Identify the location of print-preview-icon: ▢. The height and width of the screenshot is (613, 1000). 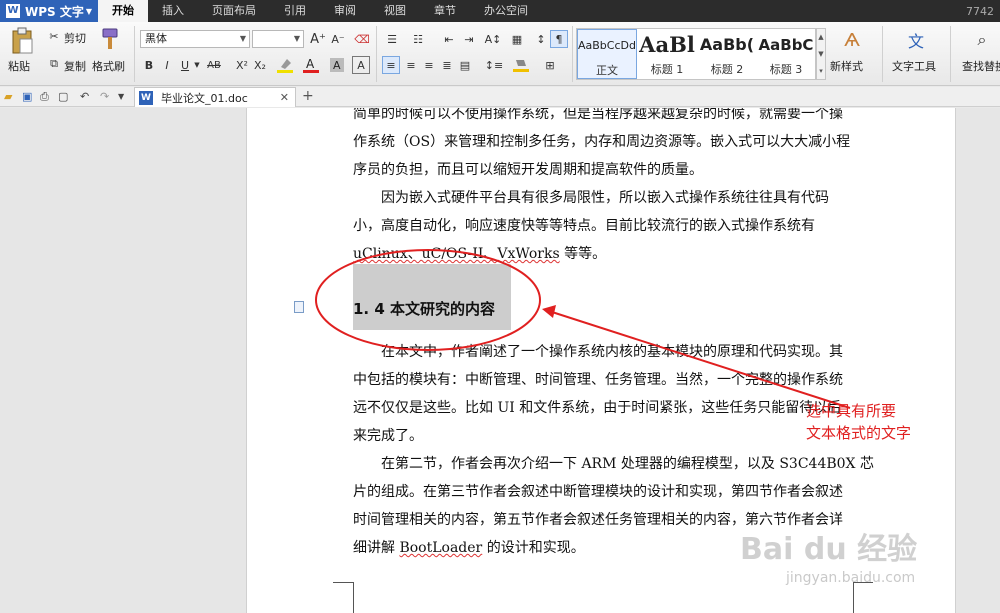
(63, 96).